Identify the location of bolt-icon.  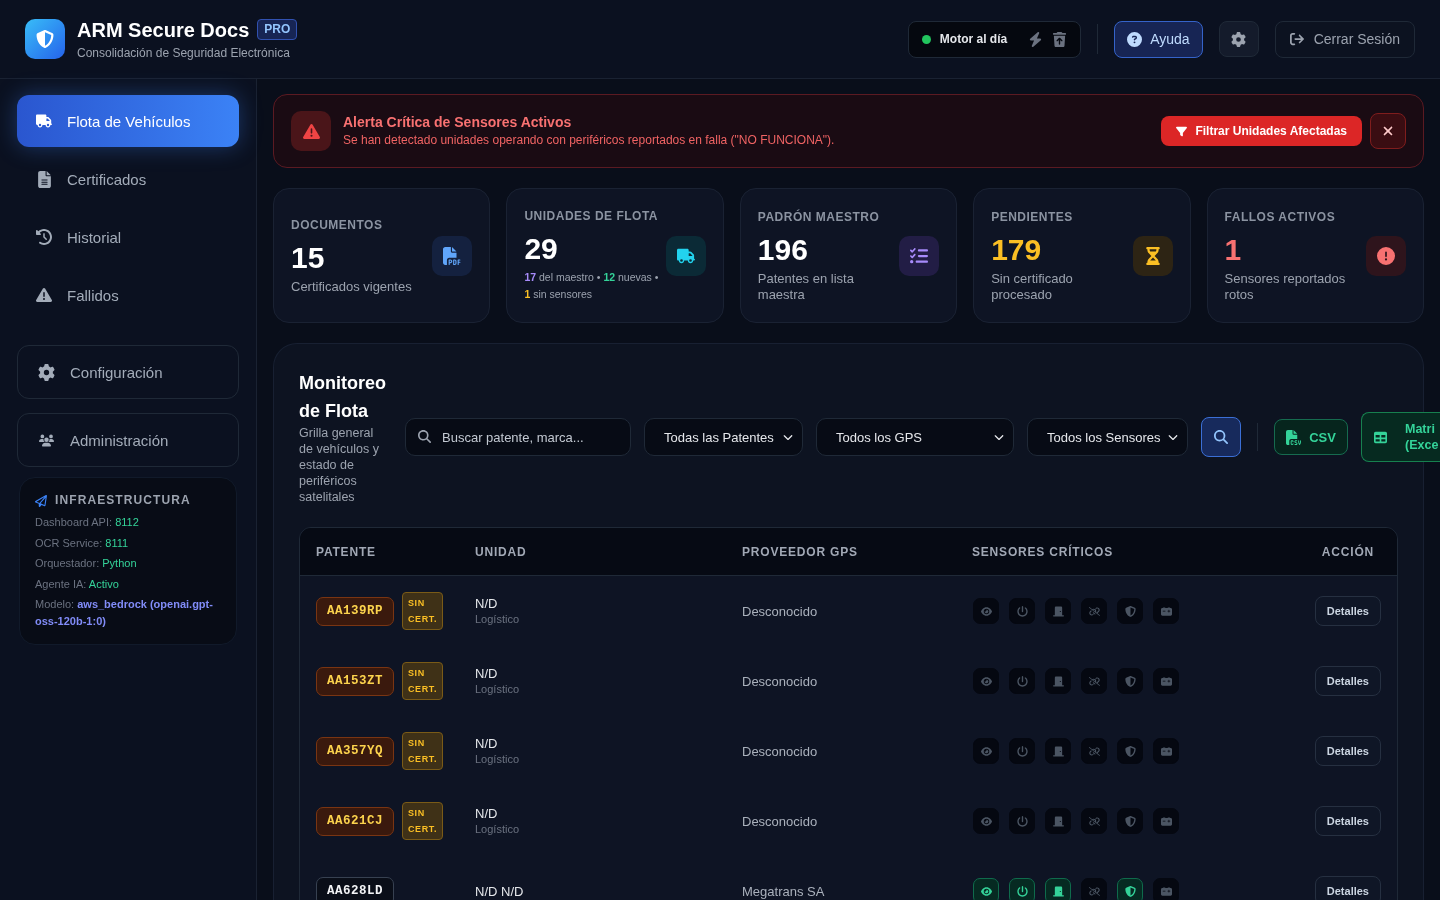
(1036, 39).